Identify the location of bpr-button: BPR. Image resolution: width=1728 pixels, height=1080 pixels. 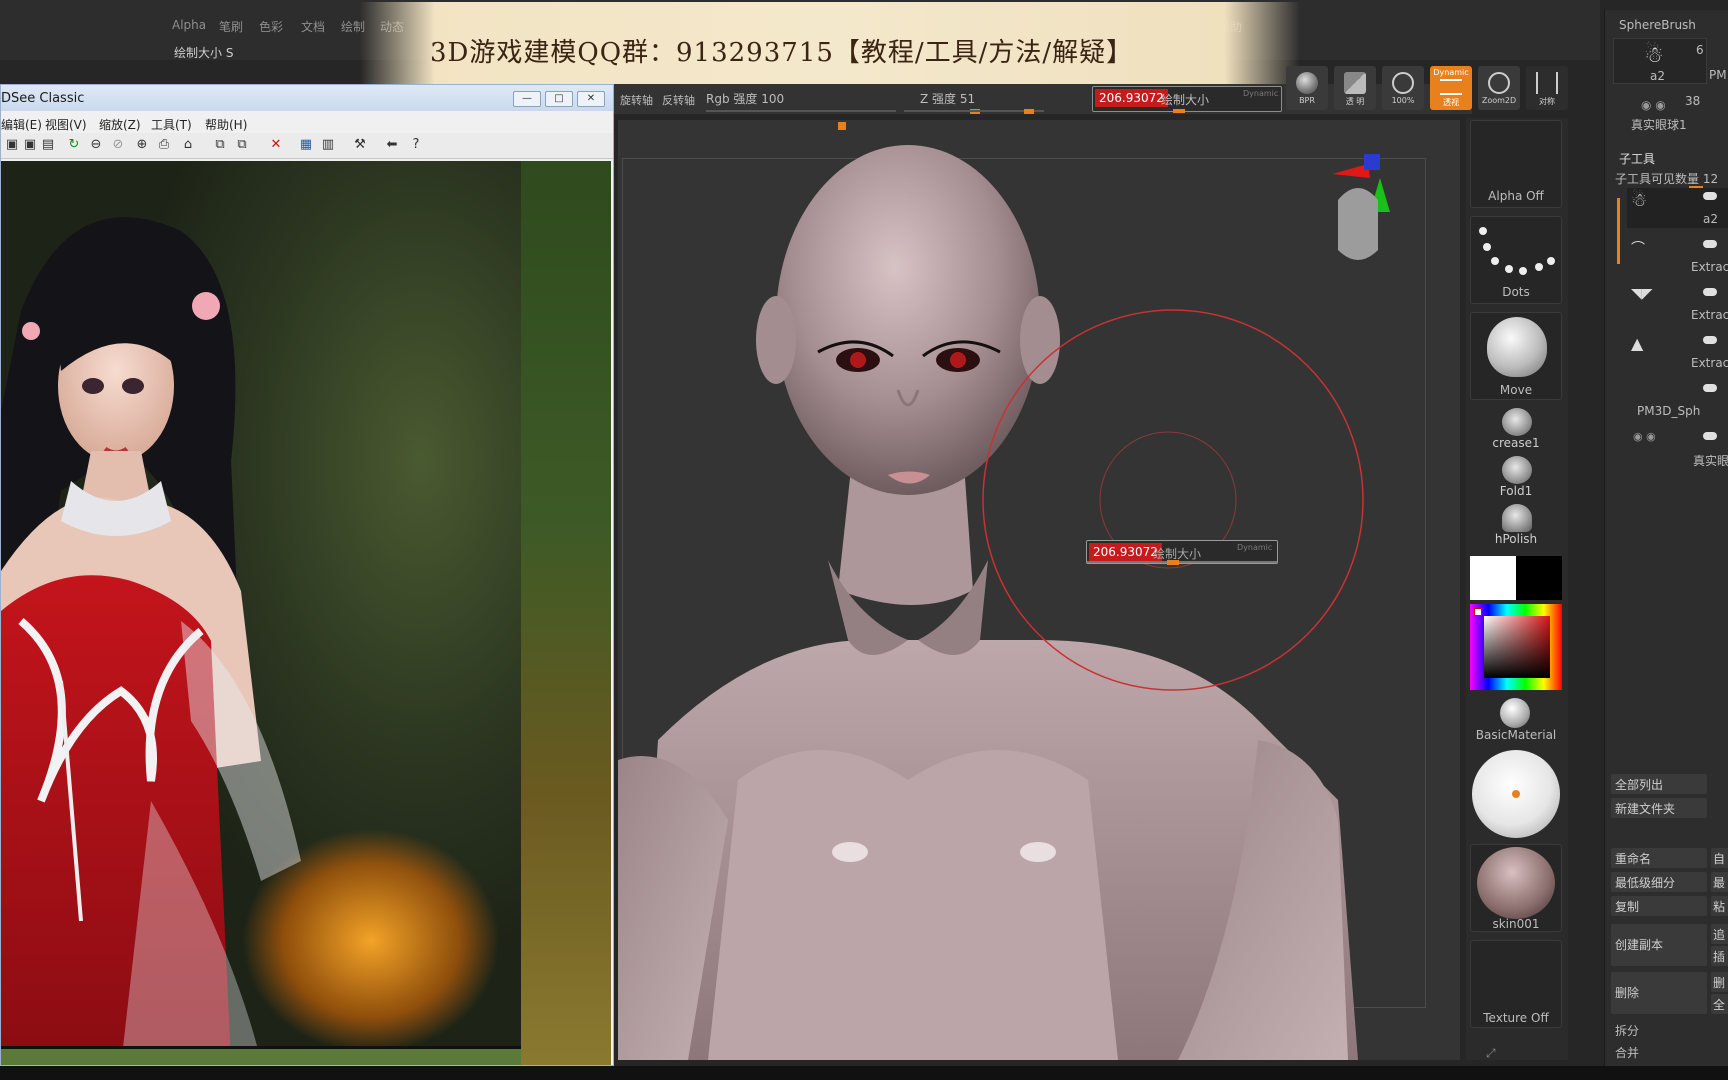
(1307, 88).